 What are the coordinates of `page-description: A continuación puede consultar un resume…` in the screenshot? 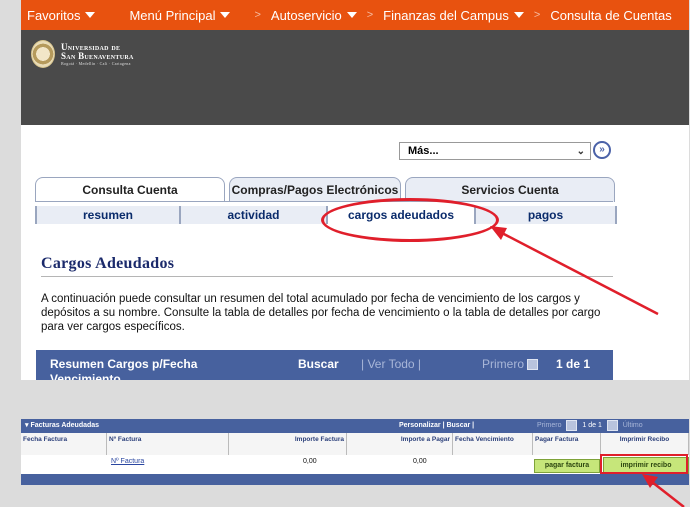 It's located at (321, 313).